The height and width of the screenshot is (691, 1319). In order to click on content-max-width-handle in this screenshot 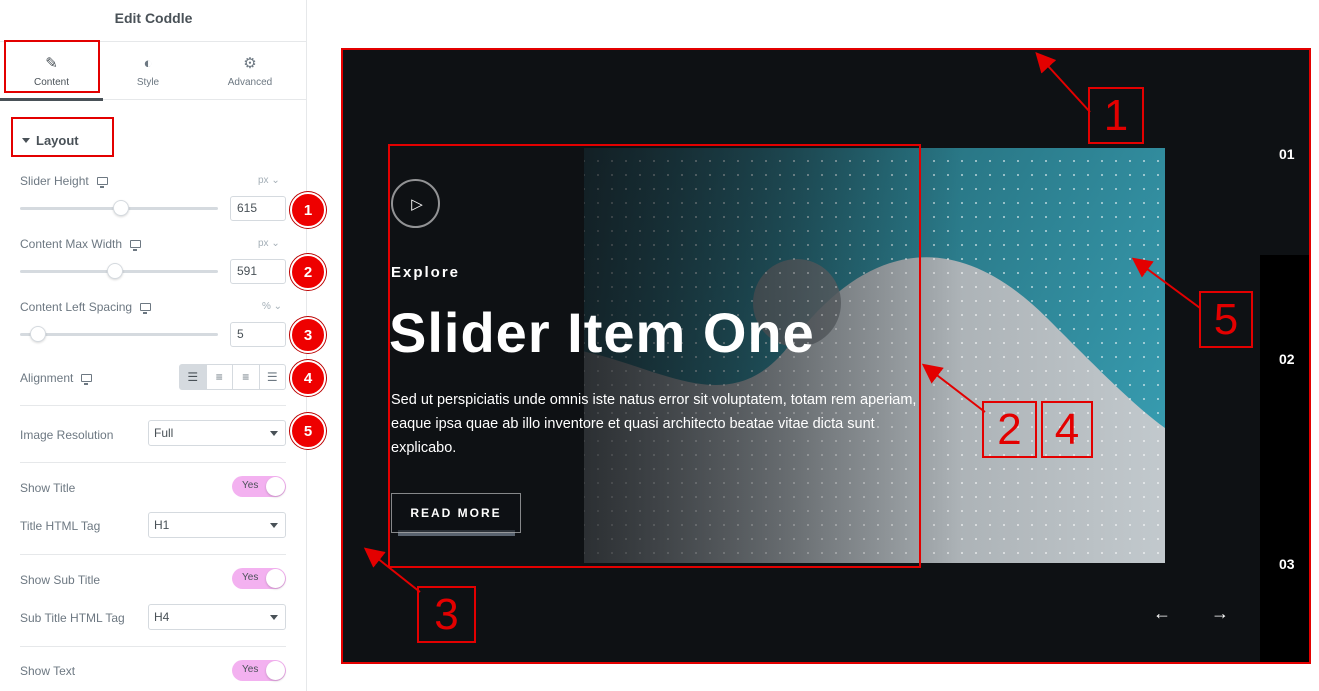, I will do `click(115, 271)`.